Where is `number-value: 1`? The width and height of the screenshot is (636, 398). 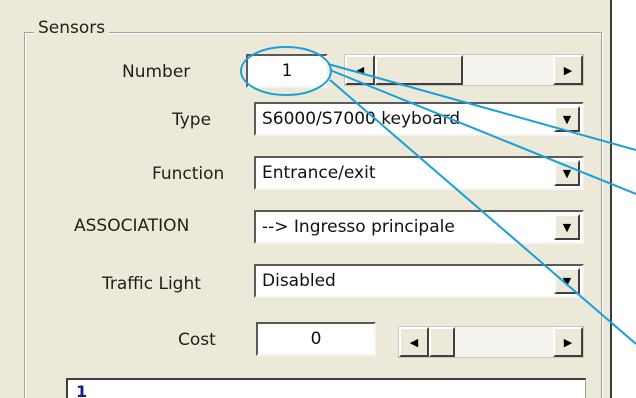
number-value: 1 is located at coordinates (287, 71).